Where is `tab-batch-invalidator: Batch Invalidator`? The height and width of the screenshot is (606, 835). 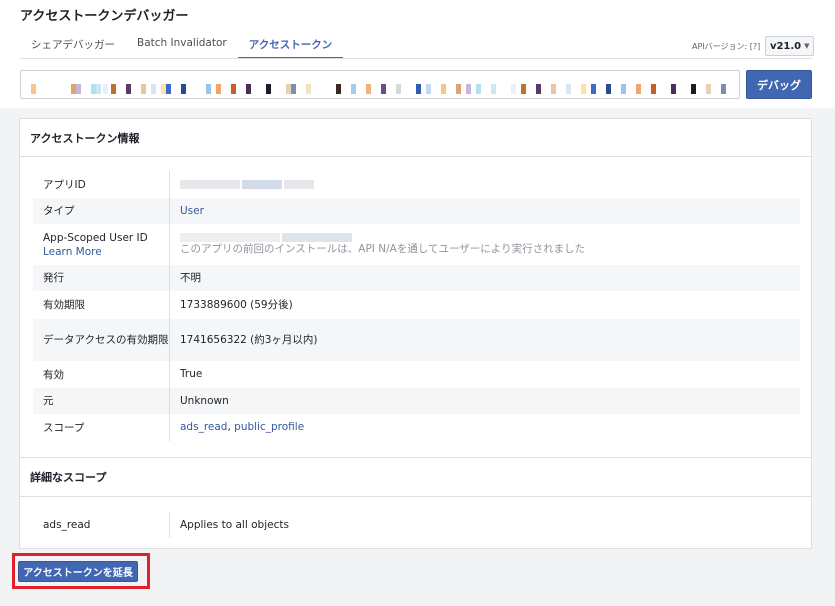 tab-batch-invalidator: Batch Invalidator is located at coordinates (182, 45).